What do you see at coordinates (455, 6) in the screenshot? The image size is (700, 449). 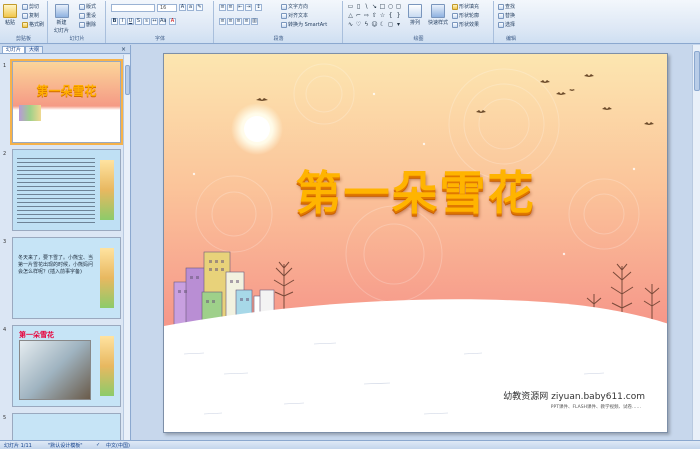 I see `paint-bucket-icon` at bounding box center [455, 6].